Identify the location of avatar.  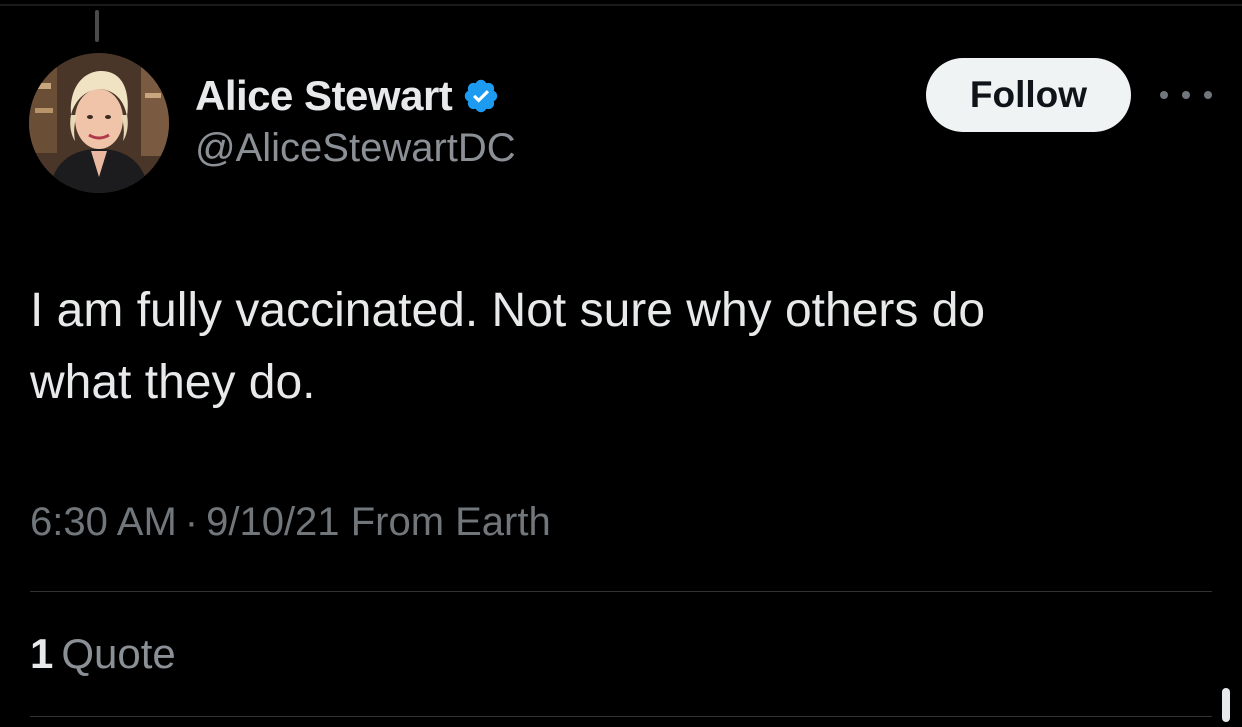
(99, 123).